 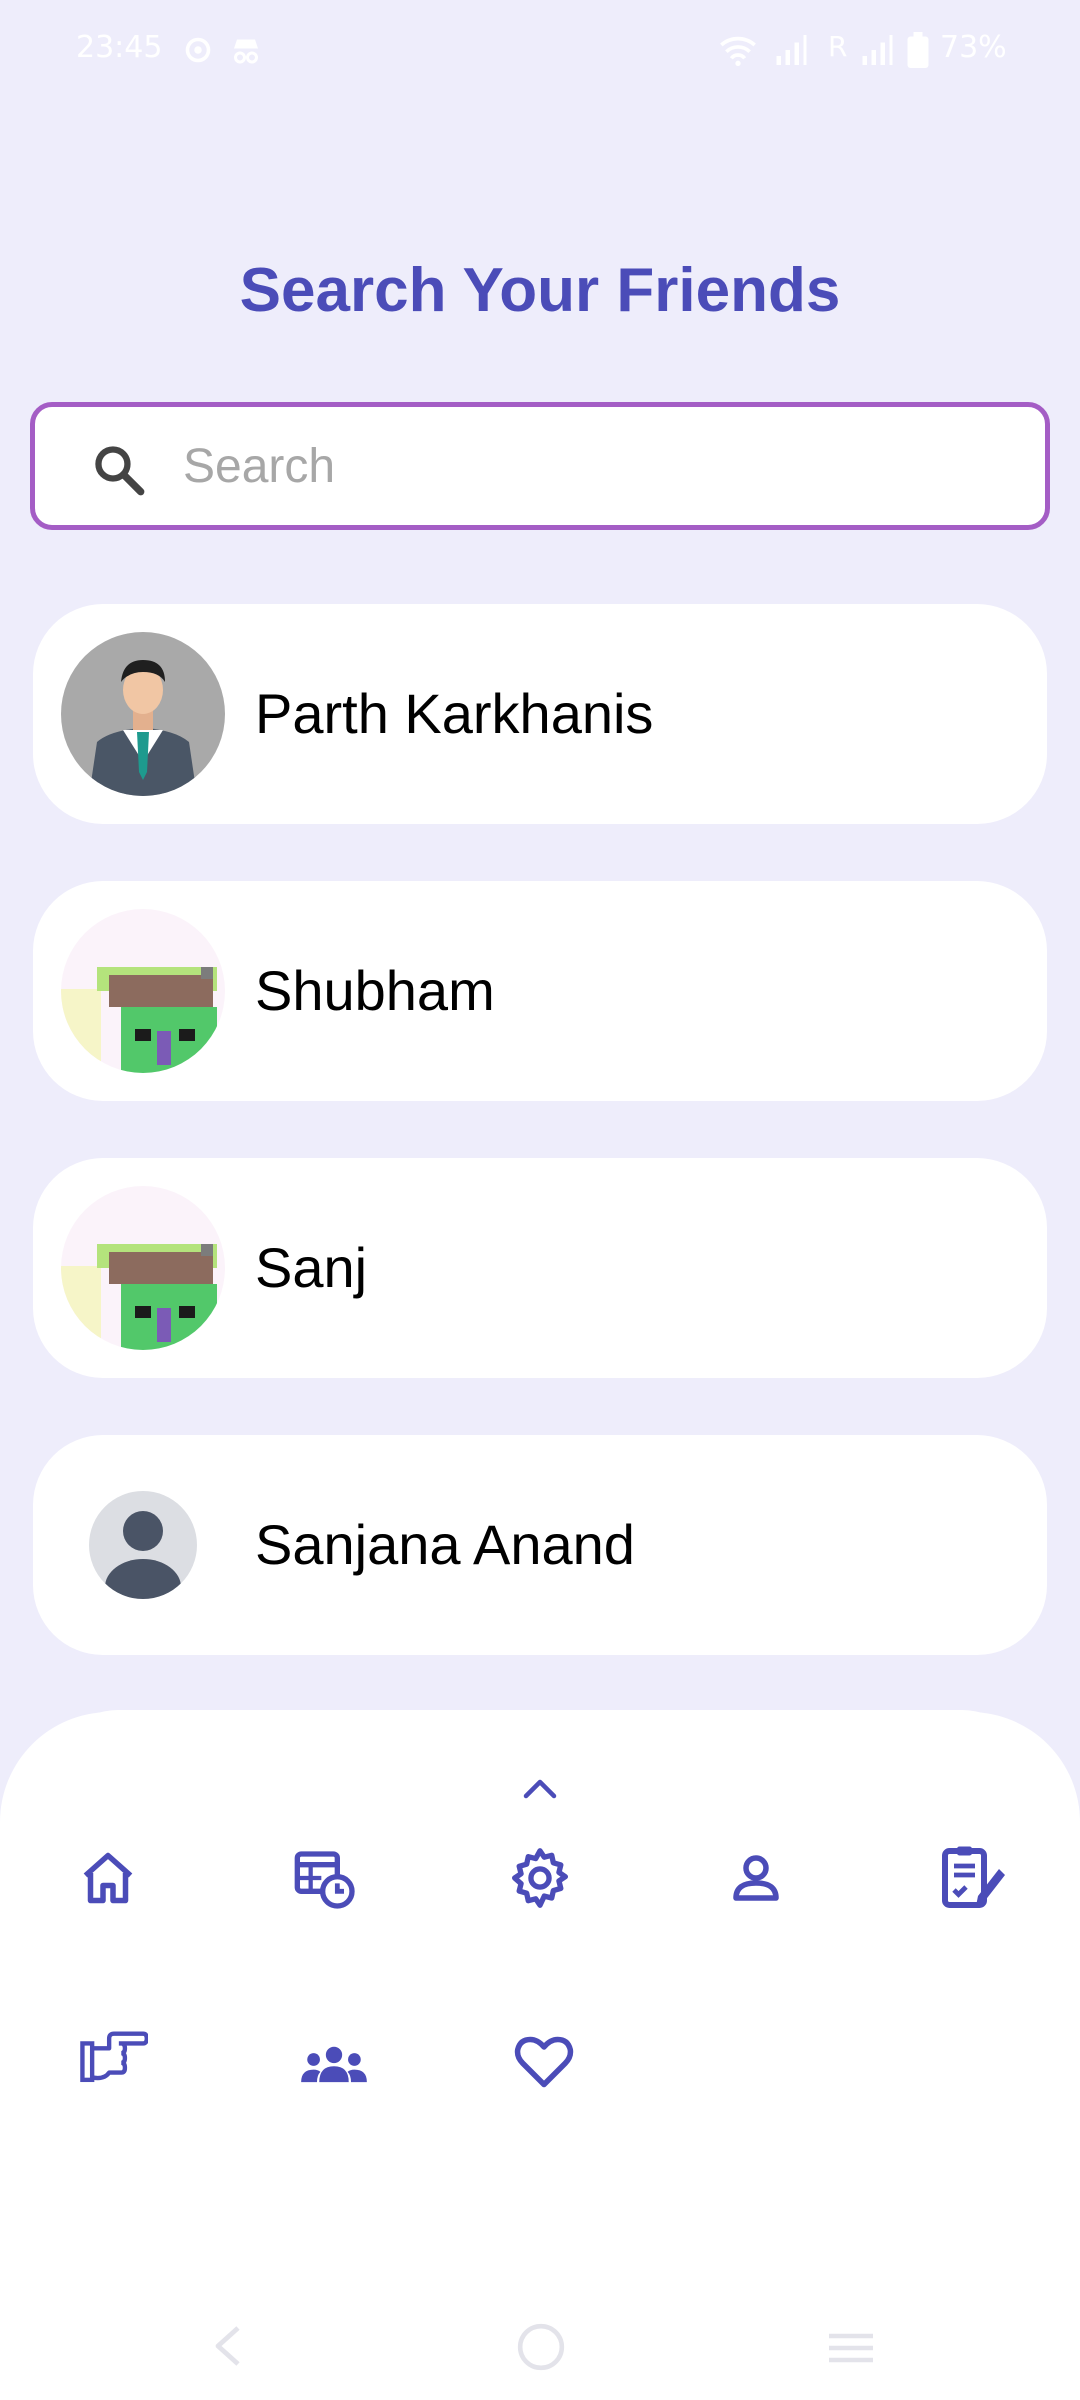 What do you see at coordinates (114, 2058) in the screenshot?
I see `pointing-hand-icon` at bounding box center [114, 2058].